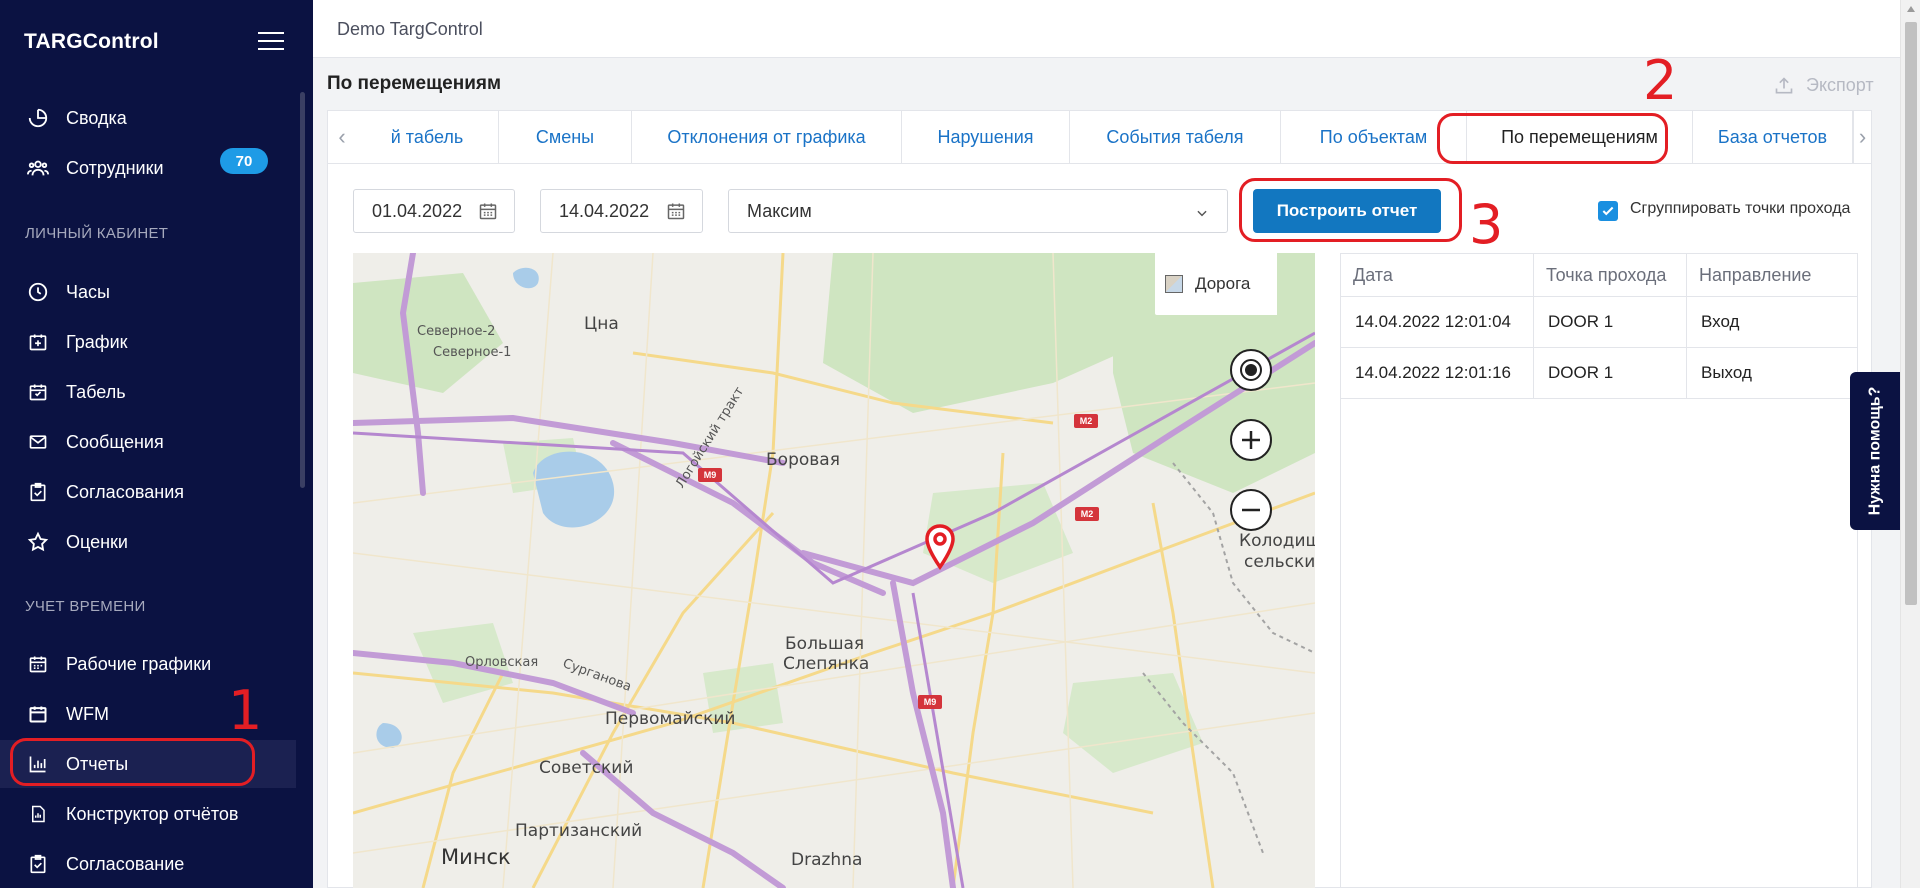 Image resolution: width=1920 pixels, height=888 pixels. Describe the element at coordinates (1279, 562) in the screenshot. I see `map-label: сельский` at that location.